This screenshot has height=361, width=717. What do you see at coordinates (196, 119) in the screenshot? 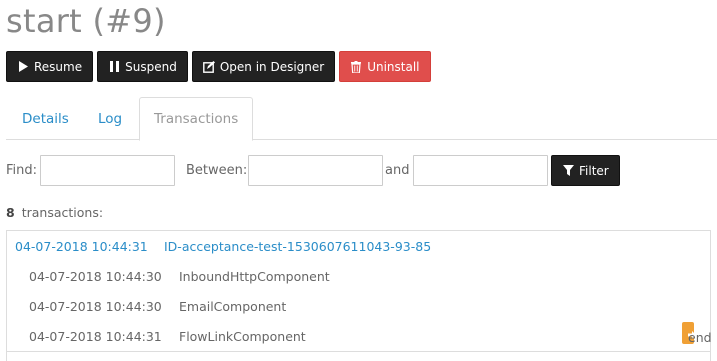
I see `tab-transactions: Transactions` at bounding box center [196, 119].